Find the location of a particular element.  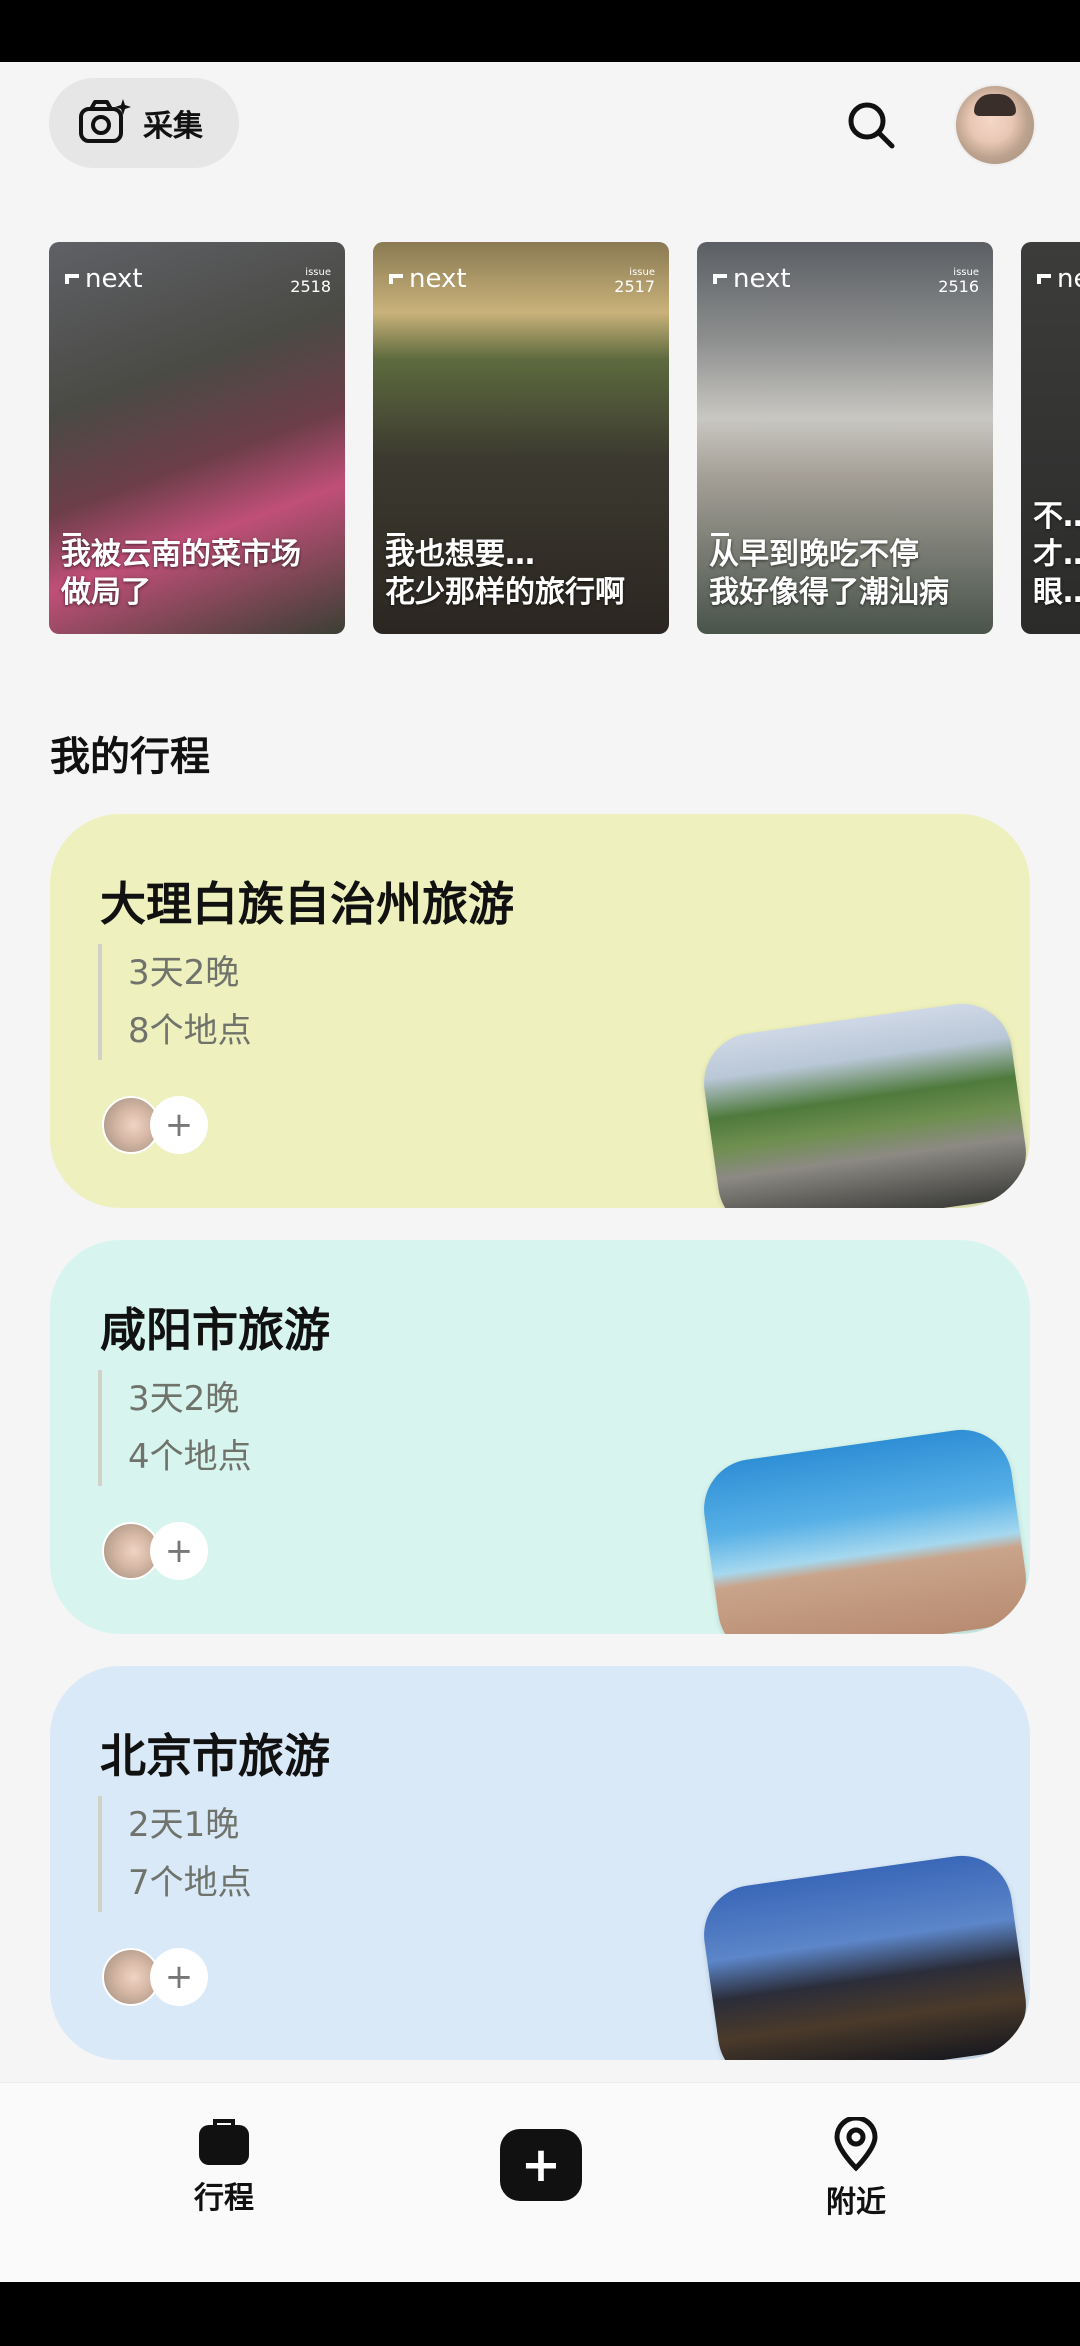

story-caption: 我也想要… 花少那样的旅行啊 is located at coordinates (505, 573).